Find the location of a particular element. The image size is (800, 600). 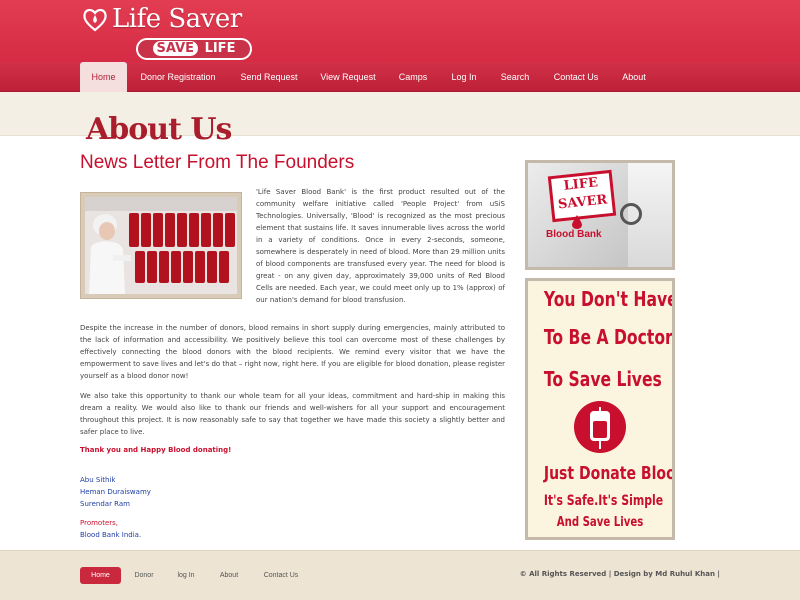

promoters-label: Promoters, is located at coordinates (99, 523).